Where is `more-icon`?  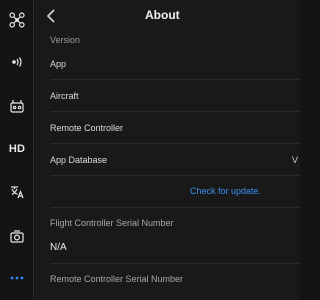 more-icon is located at coordinates (17, 278).